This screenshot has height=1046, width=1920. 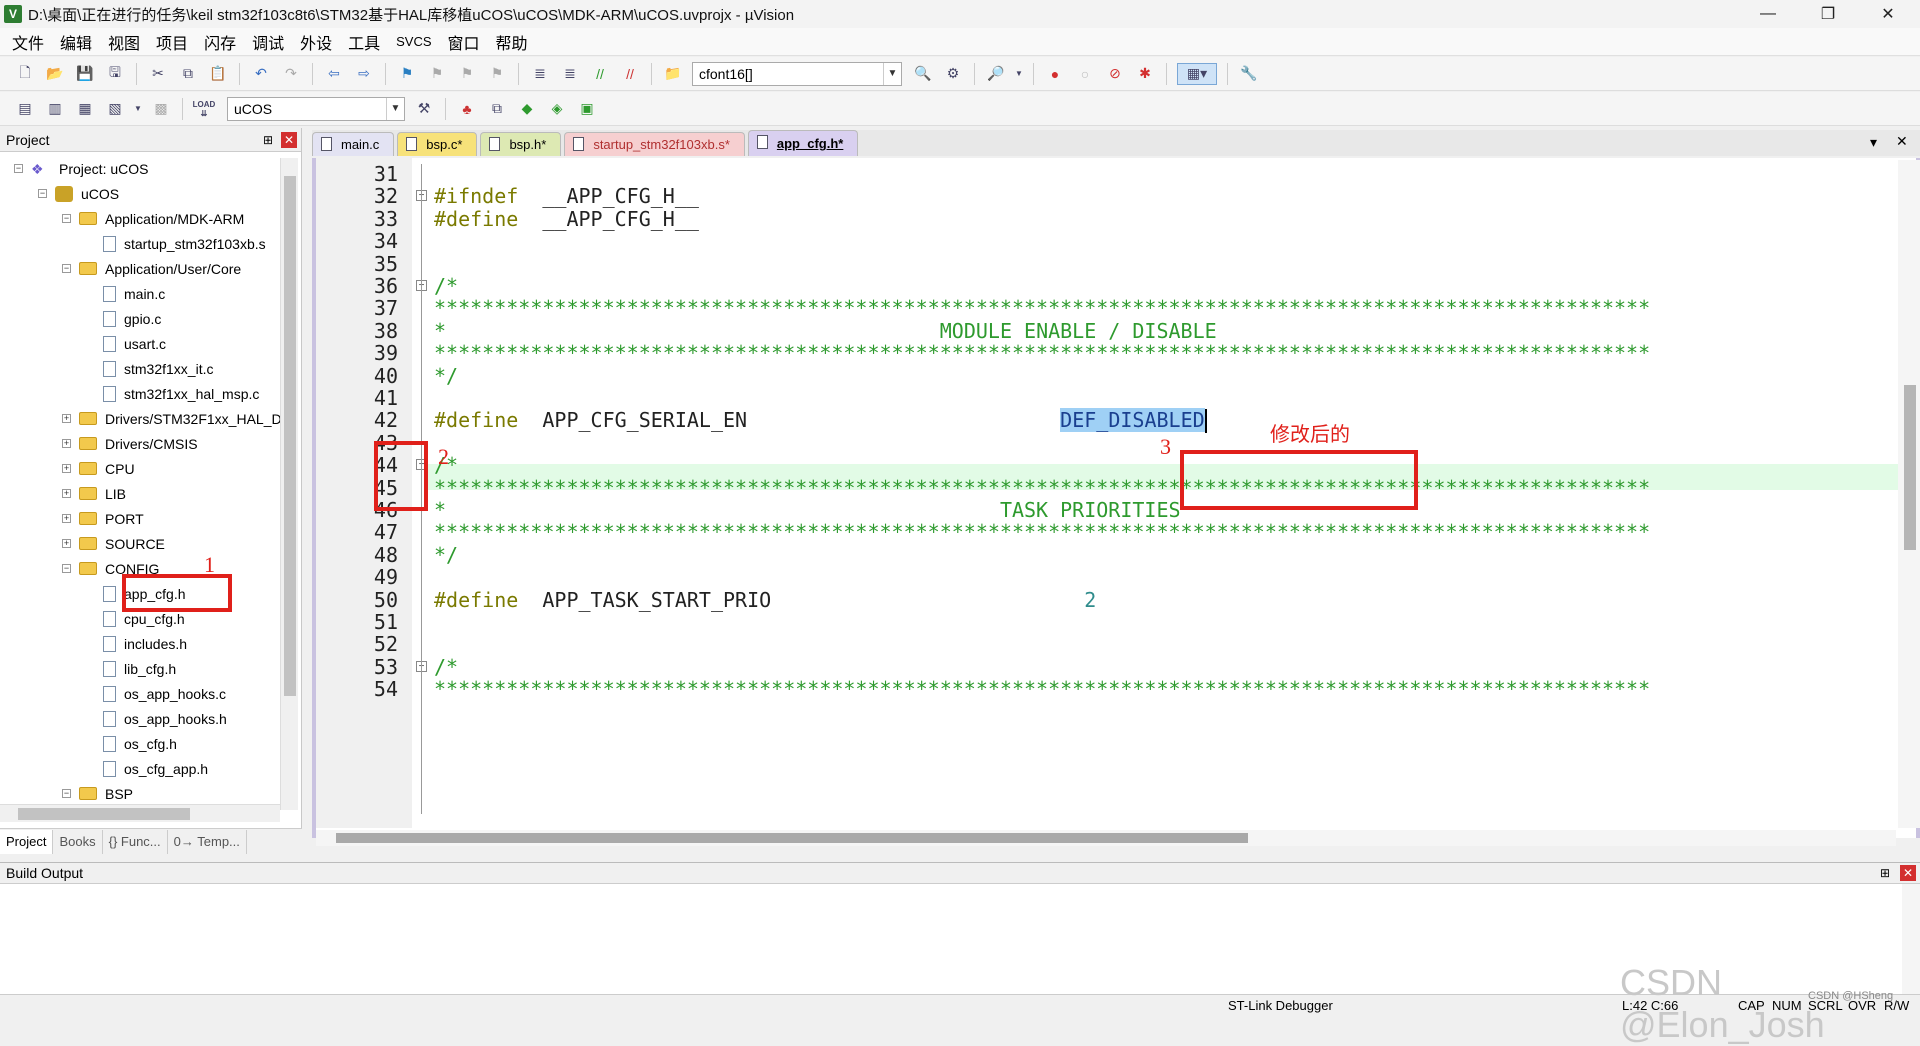 I want to click on stop-build-icon: ▩, so click(x=161, y=109).